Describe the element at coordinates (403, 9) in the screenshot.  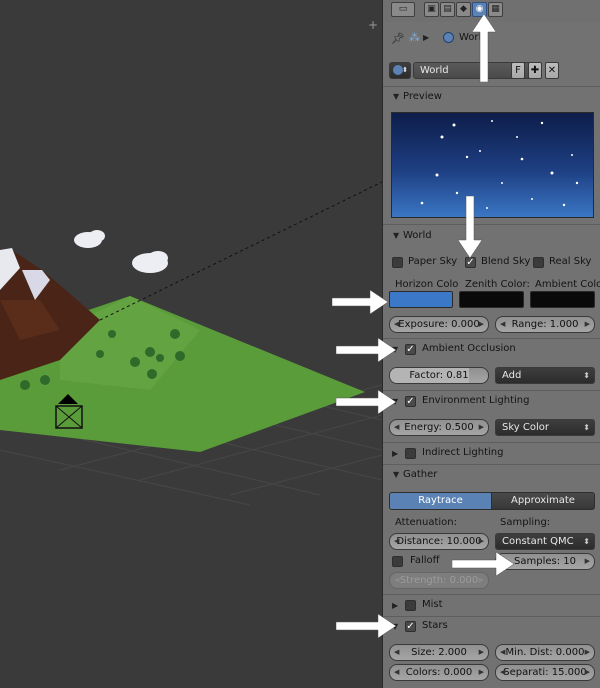
I see `editor-type-icon: ▭` at that location.